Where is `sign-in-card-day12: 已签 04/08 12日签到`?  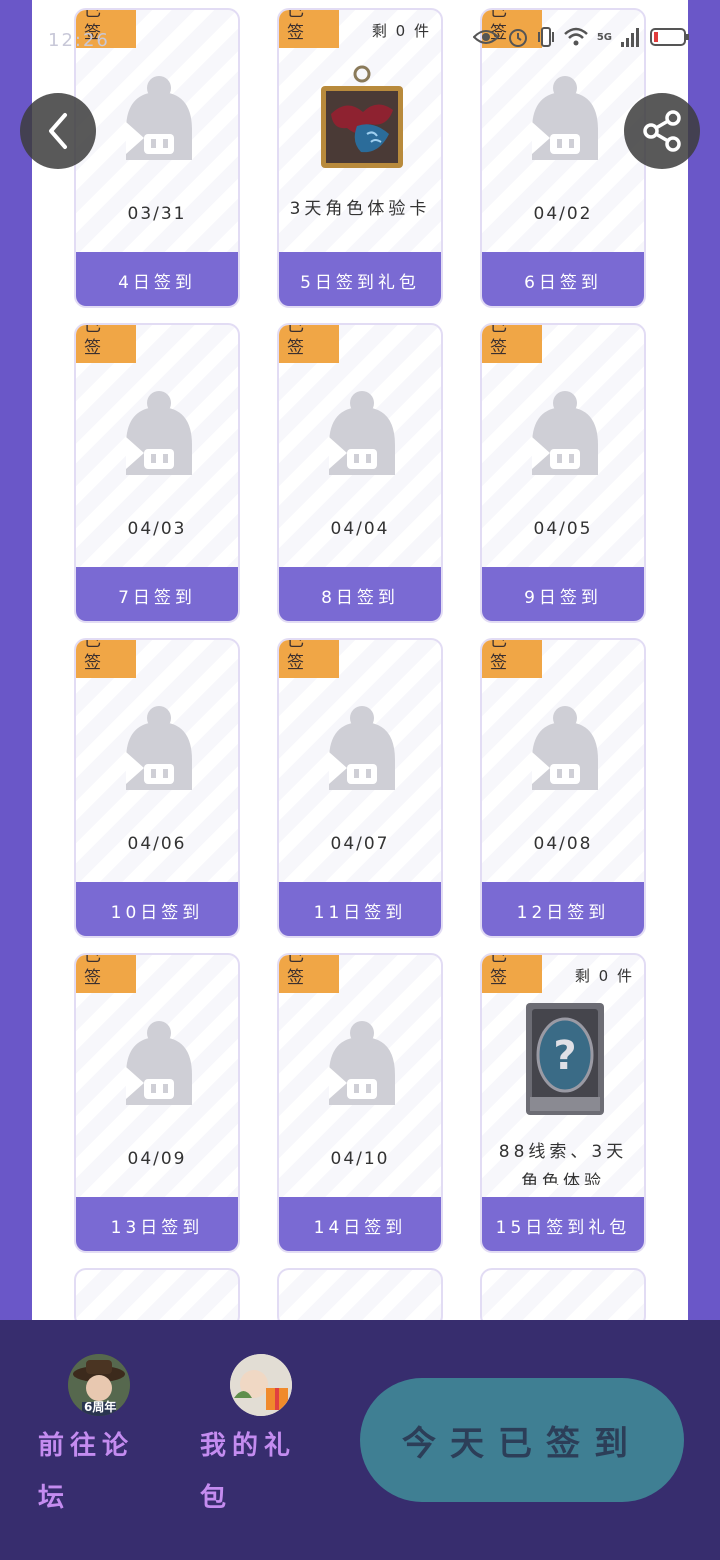 sign-in-card-day12: 已签 04/08 12日签到 is located at coordinates (563, 788).